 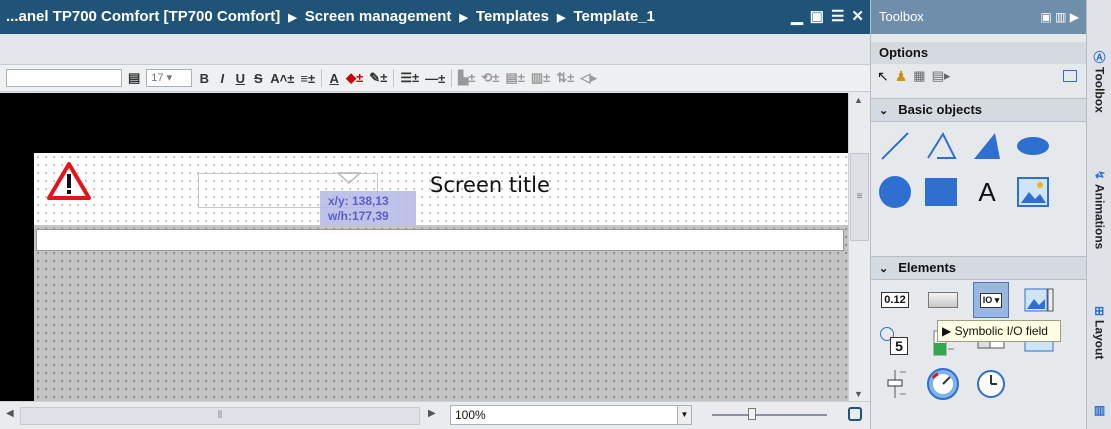 What do you see at coordinates (1099, 90) in the screenshot?
I see `tab-label: Toolbox` at bounding box center [1099, 90].